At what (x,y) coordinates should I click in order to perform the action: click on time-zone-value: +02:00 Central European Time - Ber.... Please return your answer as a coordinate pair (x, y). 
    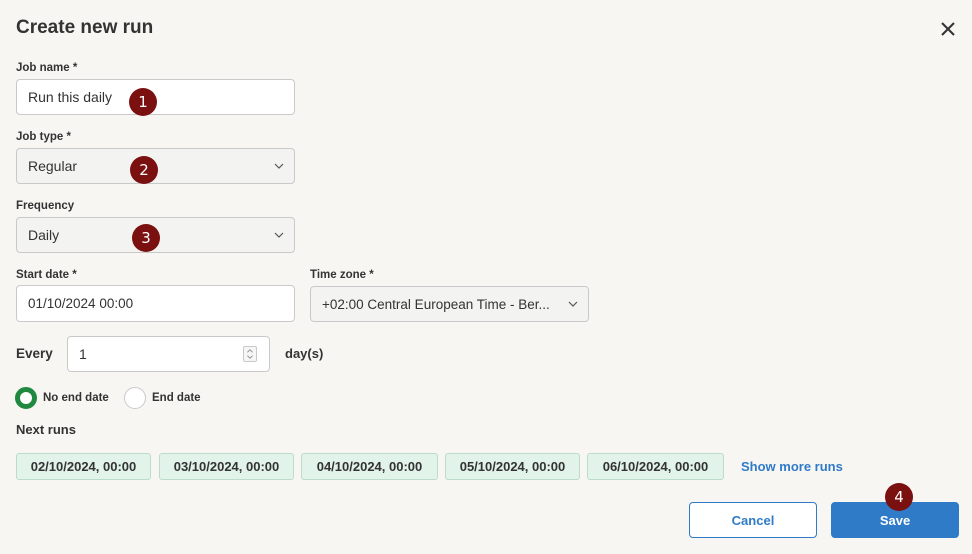
    Looking at the image, I should click on (436, 304).